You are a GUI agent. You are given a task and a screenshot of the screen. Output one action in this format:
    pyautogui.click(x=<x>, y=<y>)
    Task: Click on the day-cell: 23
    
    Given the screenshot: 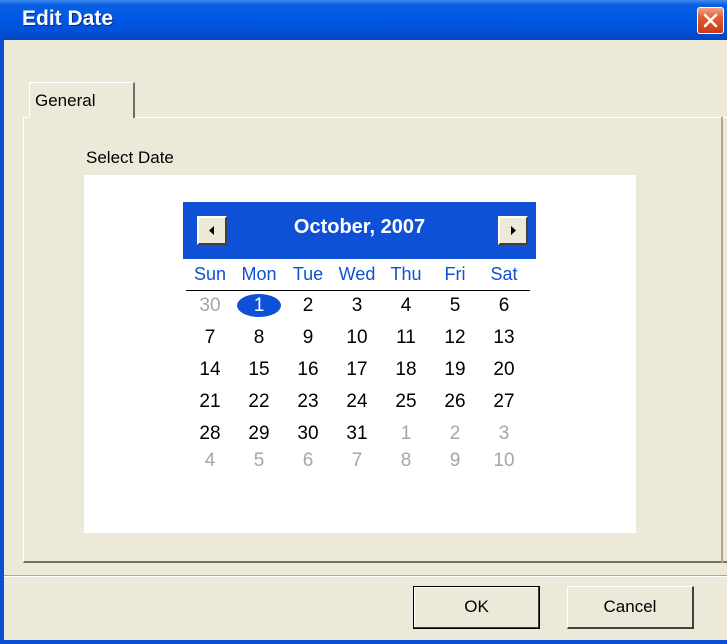 What is the action you would take?
    pyautogui.click(x=308, y=401)
    